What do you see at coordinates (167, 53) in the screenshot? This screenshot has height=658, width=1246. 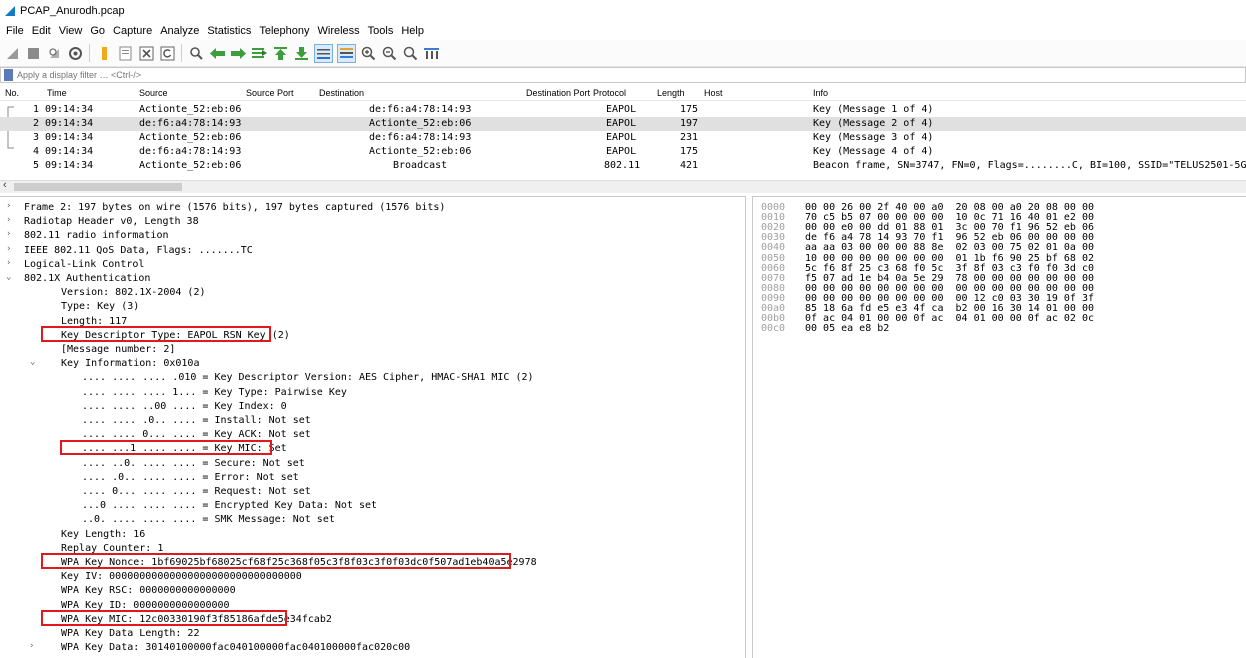 I see `reload-file-icon` at bounding box center [167, 53].